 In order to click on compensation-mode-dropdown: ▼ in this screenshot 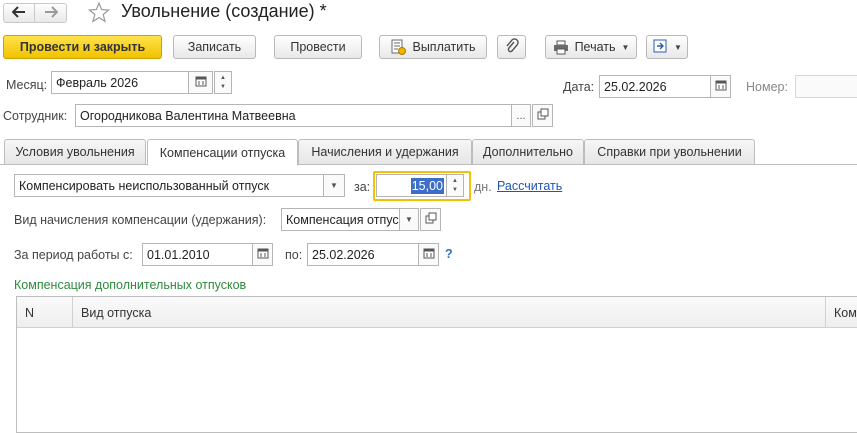, I will do `click(334, 185)`.